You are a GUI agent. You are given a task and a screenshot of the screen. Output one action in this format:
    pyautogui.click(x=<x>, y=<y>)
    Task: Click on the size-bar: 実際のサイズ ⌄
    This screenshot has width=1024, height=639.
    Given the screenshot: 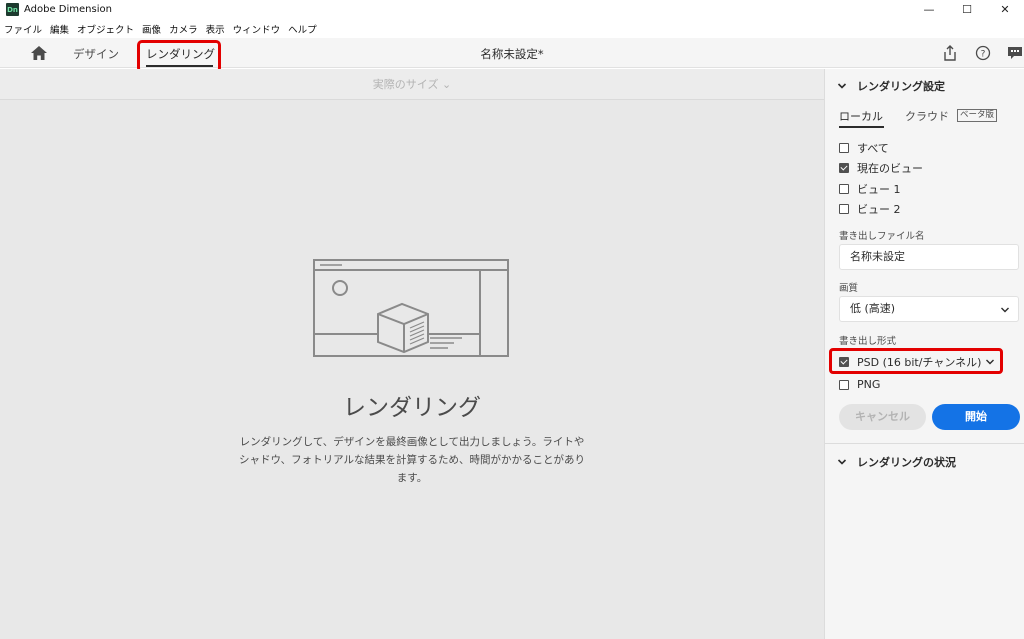 What is the action you would take?
    pyautogui.click(x=412, y=84)
    